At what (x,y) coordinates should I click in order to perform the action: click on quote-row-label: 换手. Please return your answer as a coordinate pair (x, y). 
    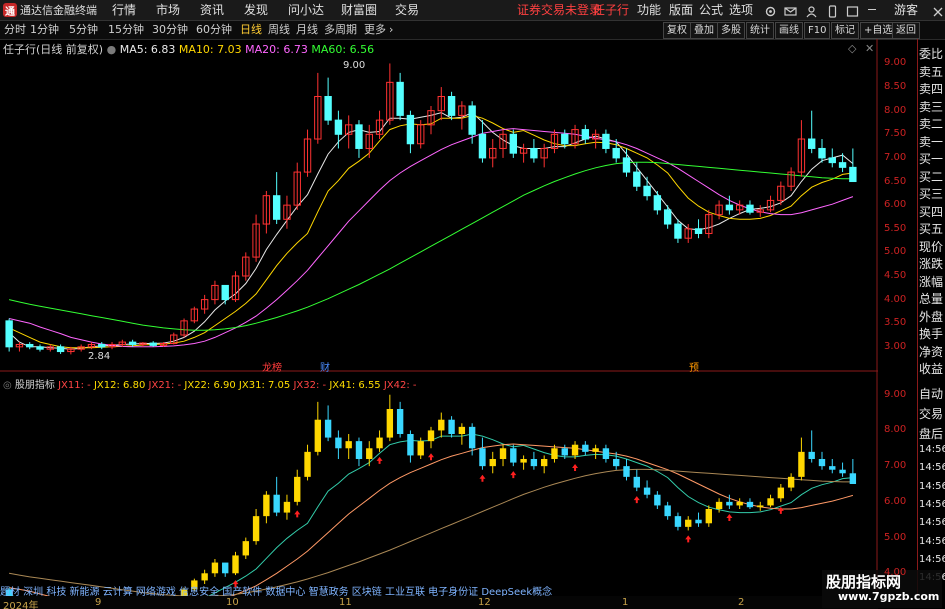
    Looking at the image, I should click on (932, 333).